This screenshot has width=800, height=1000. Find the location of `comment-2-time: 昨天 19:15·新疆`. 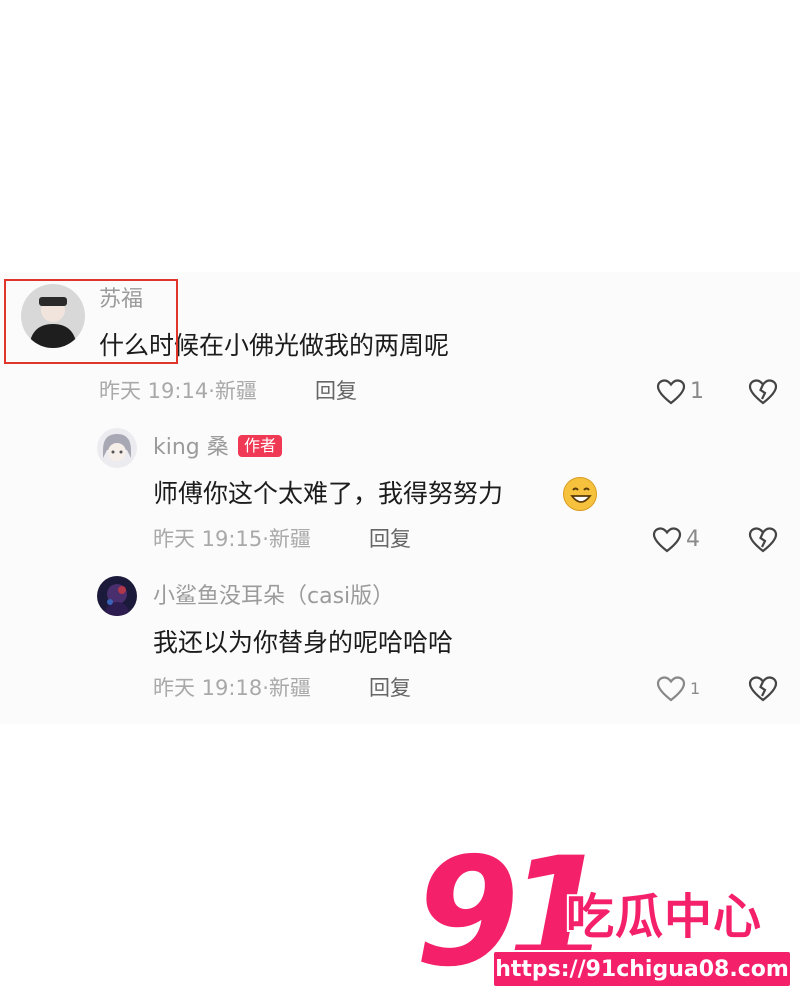

comment-2-time: 昨天 19:15·新疆 is located at coordinates (232, 539).